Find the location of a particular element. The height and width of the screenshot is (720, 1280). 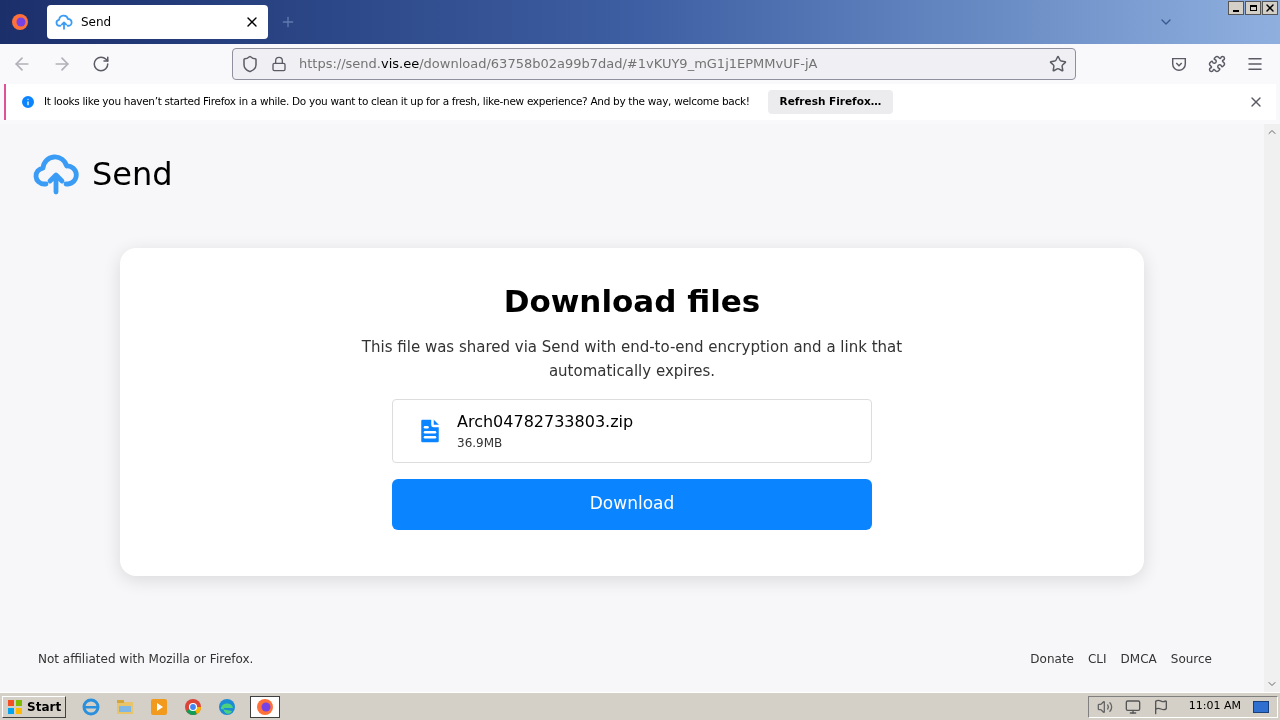

footer-link: DMCA is located at coordinates (1138, 659).